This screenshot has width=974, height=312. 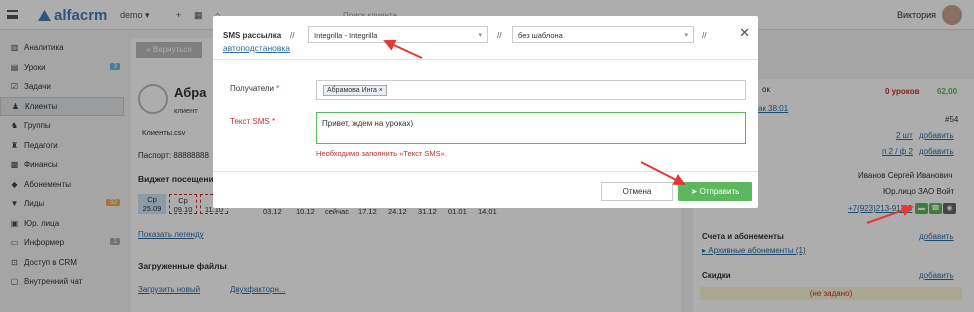 I want to click on sms-text: Привет, ждем на уроках), so click(x=368, y=123).